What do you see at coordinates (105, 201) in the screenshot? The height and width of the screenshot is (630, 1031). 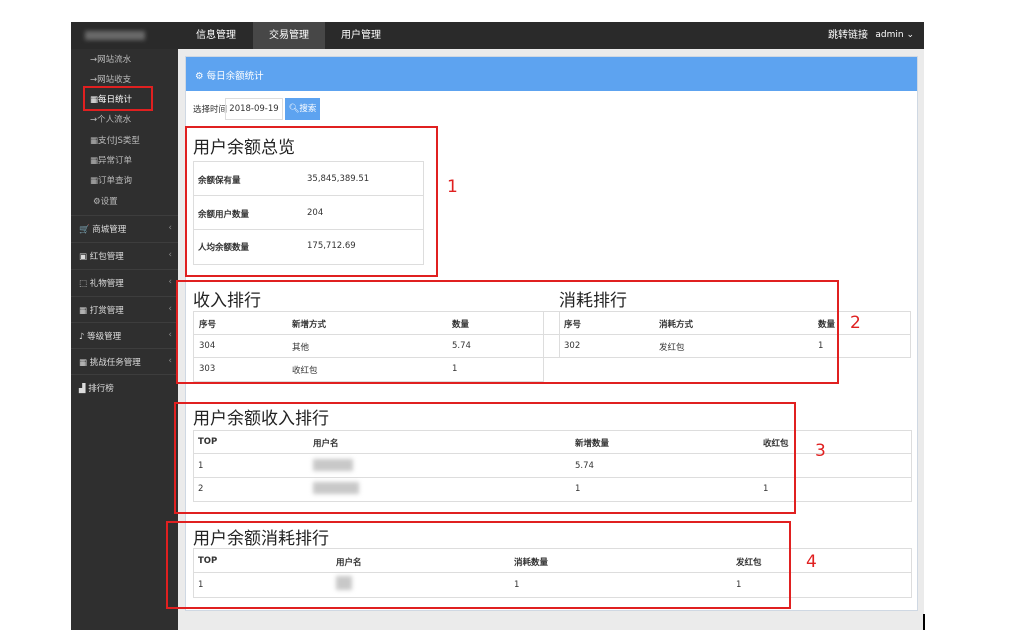 I see `sidebar-item-settings: ⚙设置` at bounding box center [105, 201].